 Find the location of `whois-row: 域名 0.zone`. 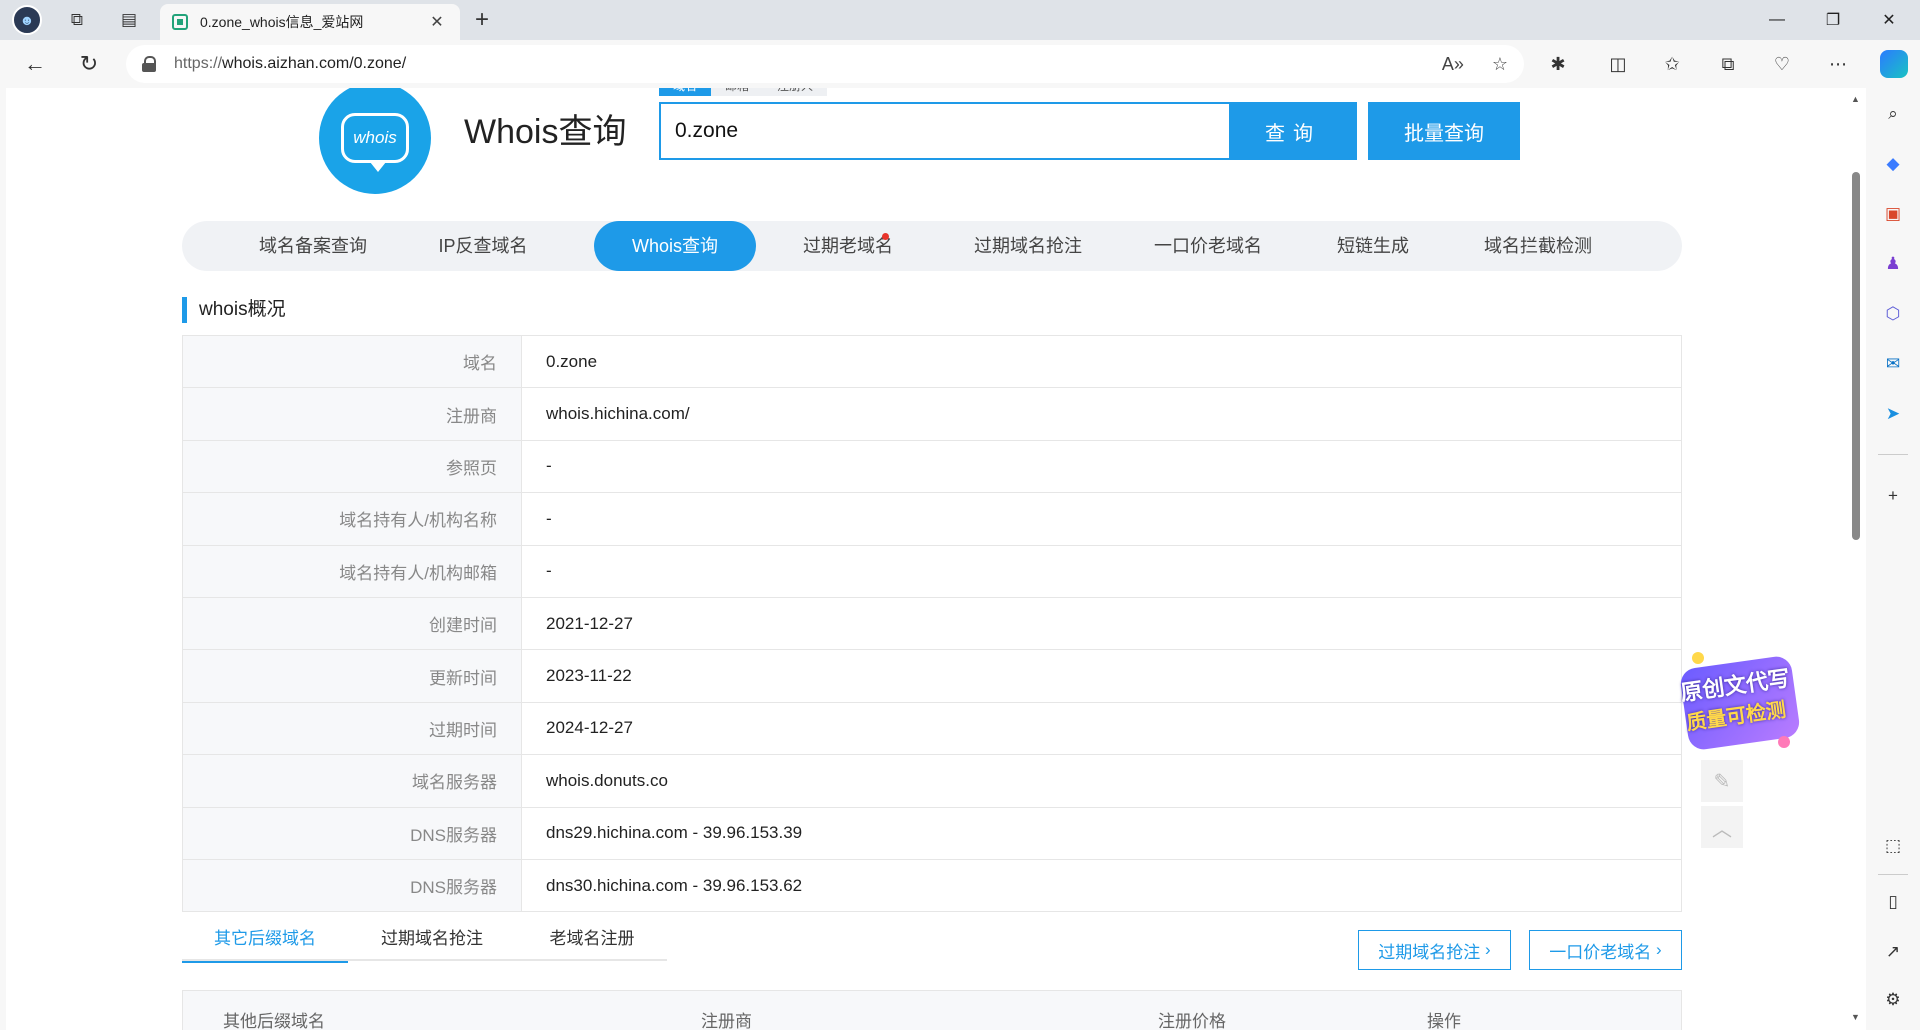

whois-row: 域名 0.zone is located at coordinates (932, 361).